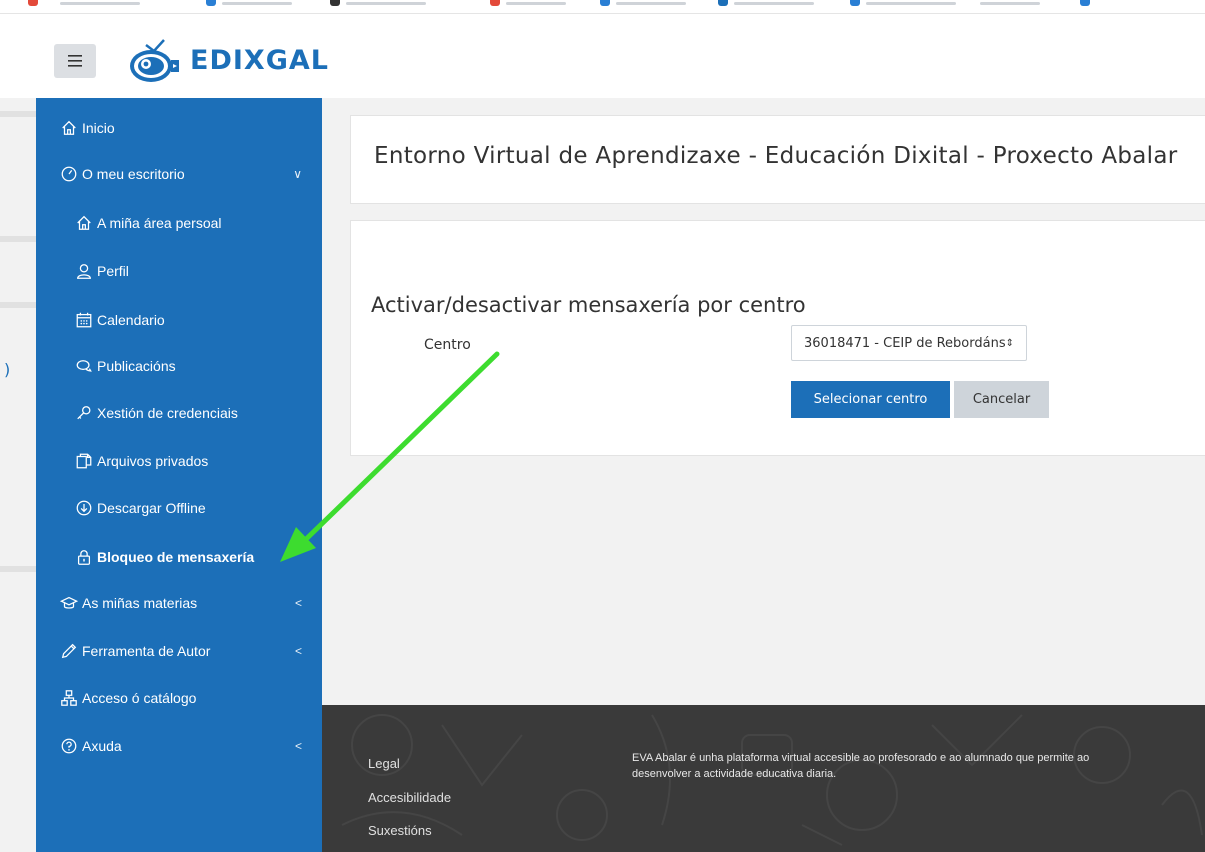  What do you see at coordinates (1001, 399) in the screenshot?
I see `cancel-button: Cancelar` at bounding box center [1001, 399].